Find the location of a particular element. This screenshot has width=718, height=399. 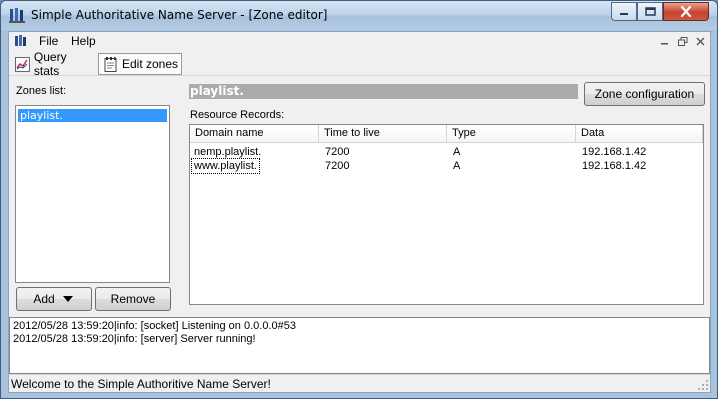

maximize-button is located at coordinates (650, 11).